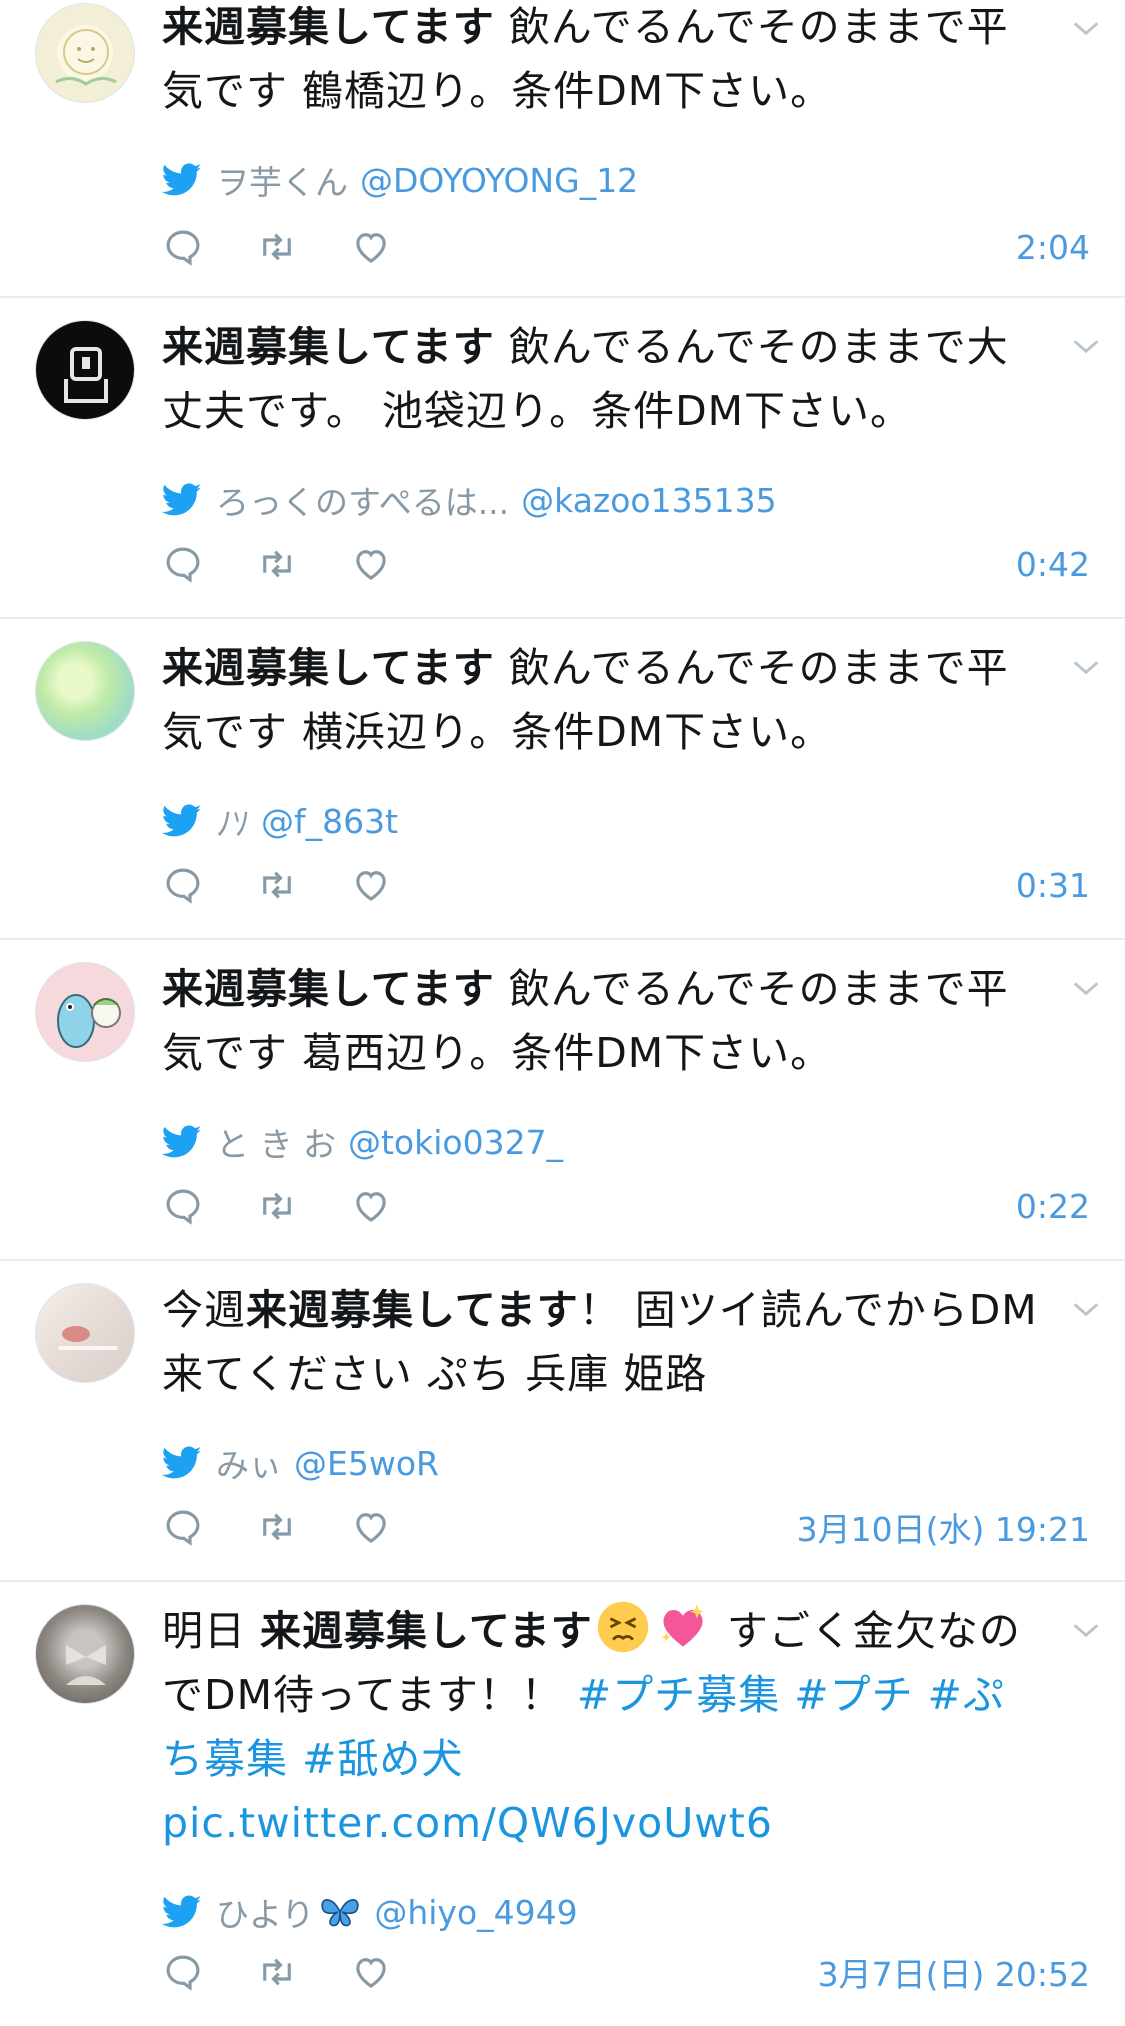  Describe the element at coordinates (329, 821) in the screenshot. I see `author-handle: @f_863t` at that location.